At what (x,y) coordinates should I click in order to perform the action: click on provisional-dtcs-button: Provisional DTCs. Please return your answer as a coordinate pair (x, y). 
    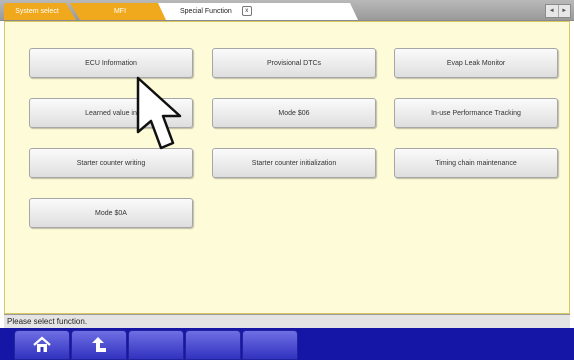
    Looking at the image, I should click on (294, 63).